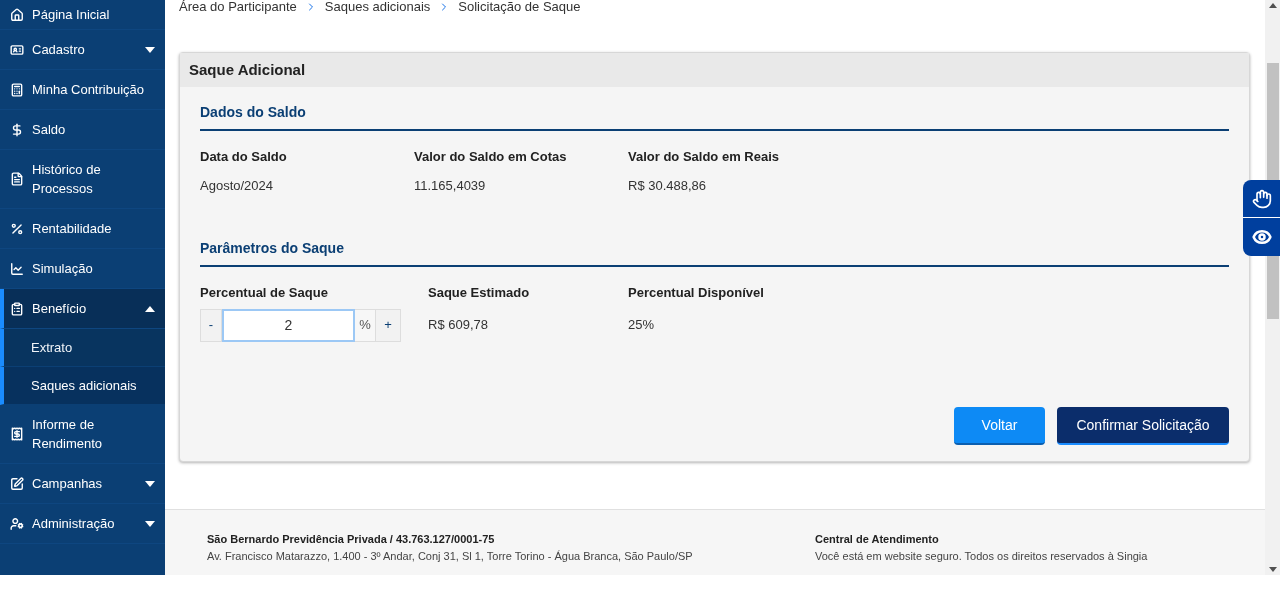 This screenshot has height=600, width=1280. What do you see at coordinates (288, 325) in the screenshot?
I see `percent-input: 2` at bounding box center [288, 325].